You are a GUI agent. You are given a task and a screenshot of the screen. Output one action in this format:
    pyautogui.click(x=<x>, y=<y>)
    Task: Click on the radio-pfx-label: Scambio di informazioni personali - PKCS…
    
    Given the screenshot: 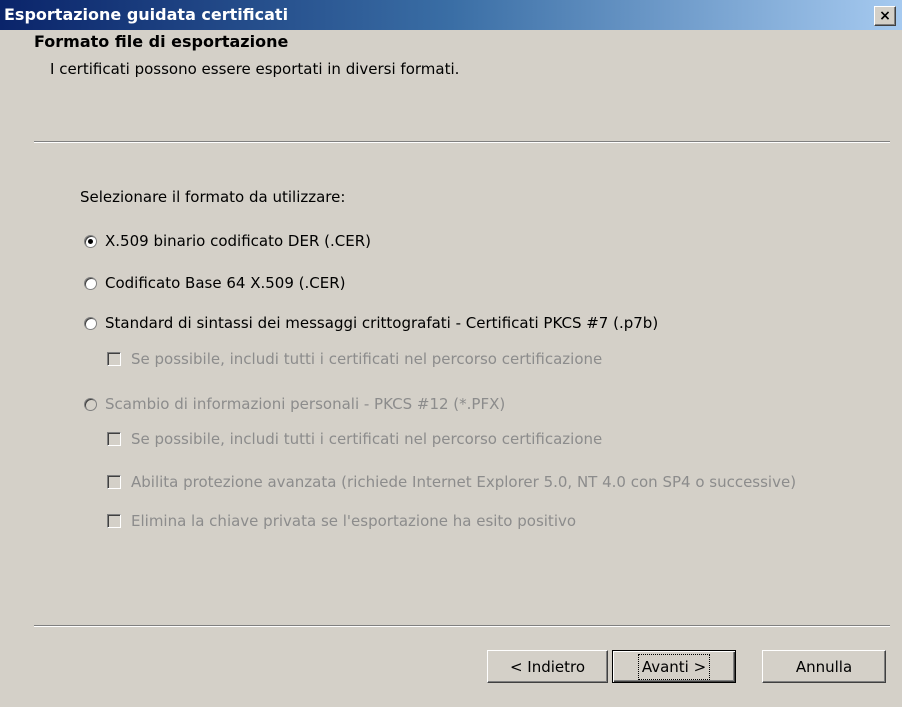 What is the action you would take?
    pyautogui.click(x=305, y=404)
    